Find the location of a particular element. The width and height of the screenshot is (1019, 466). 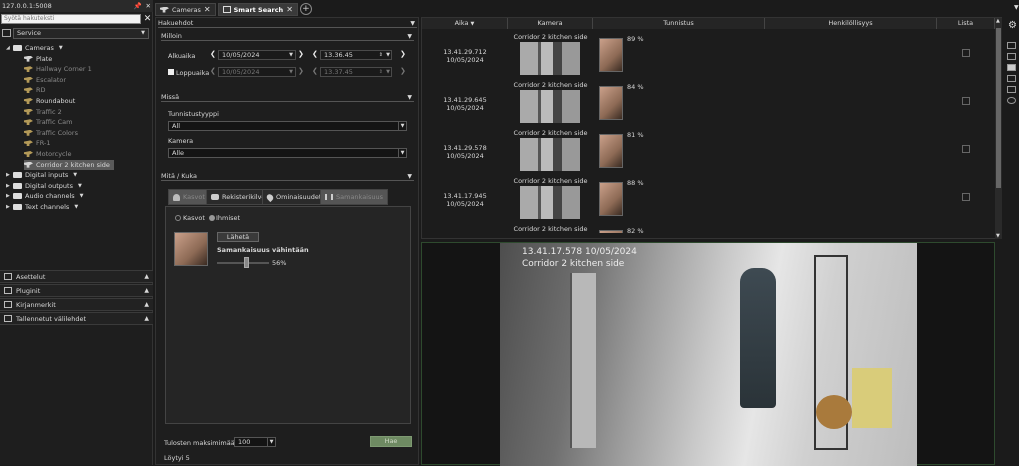

scroll-up-icon: ▲ is located at coordinates (998, 21).